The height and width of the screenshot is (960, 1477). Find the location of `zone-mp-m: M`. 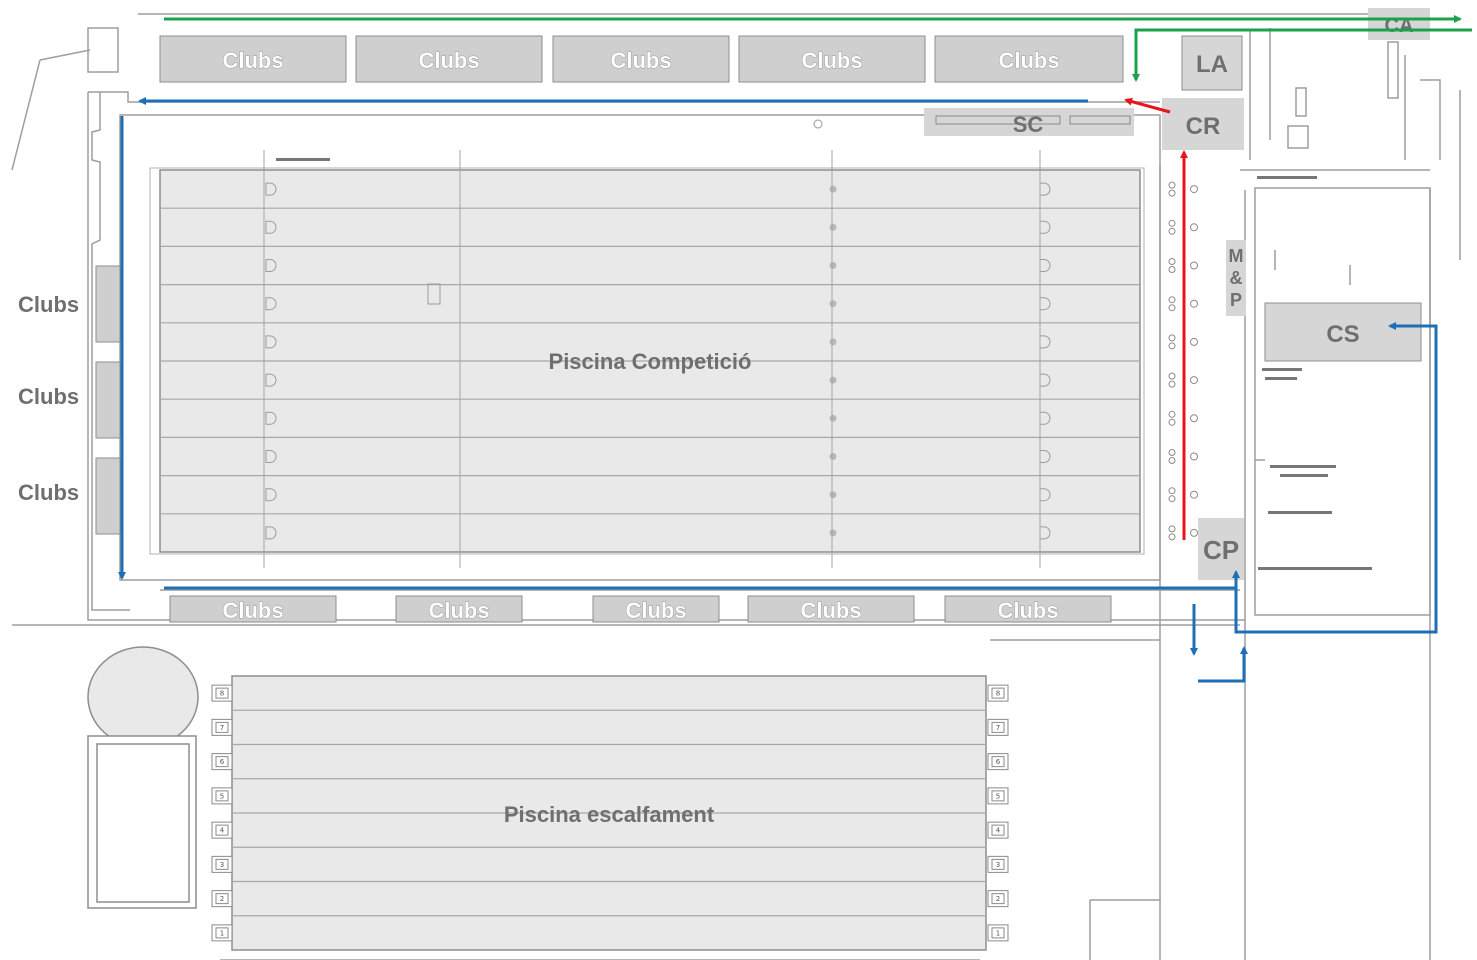

zone-mp-m: M is located at coordinates (1236, 256).